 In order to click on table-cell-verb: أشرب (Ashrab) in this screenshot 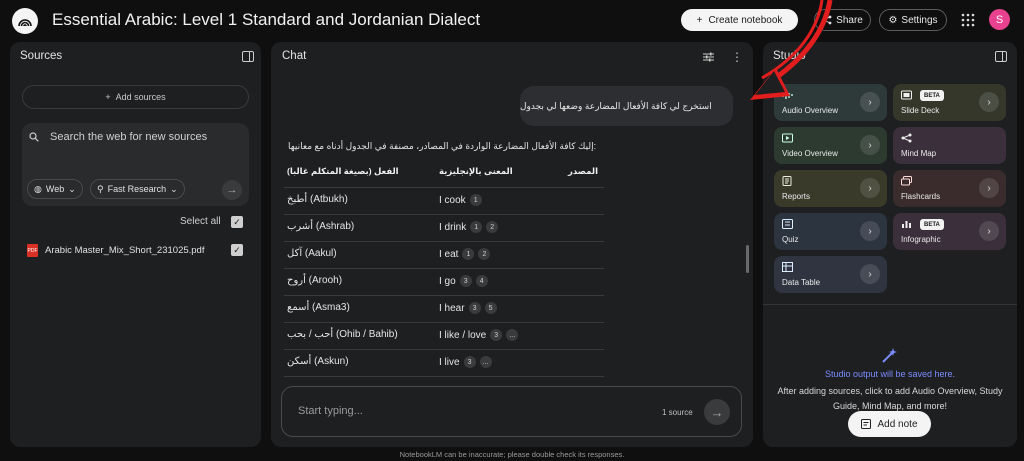, I will do `click(321, 226)`.